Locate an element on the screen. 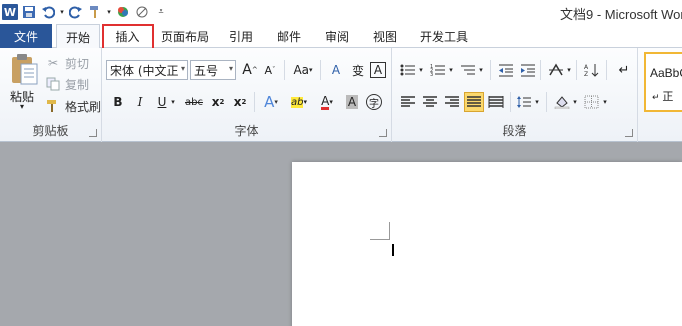  align-right-icon is located at coordinates (452, 102).